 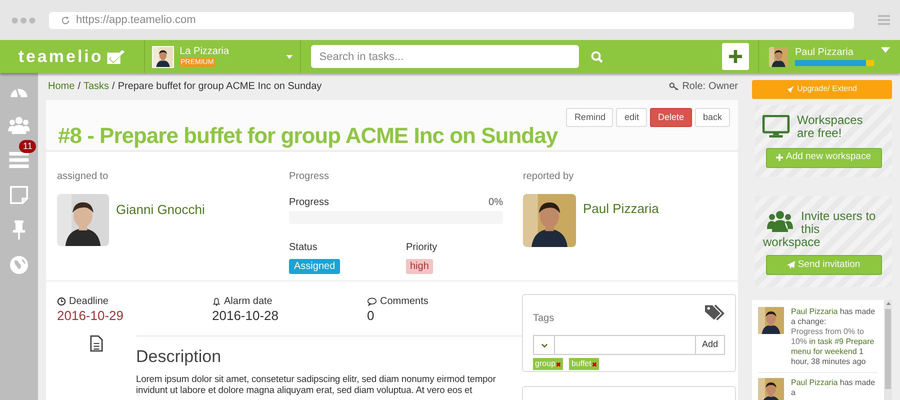 What do you see at coordinates (674, 86) in the screenshot?
I see `key-icon` at bounding box center [674, 86].